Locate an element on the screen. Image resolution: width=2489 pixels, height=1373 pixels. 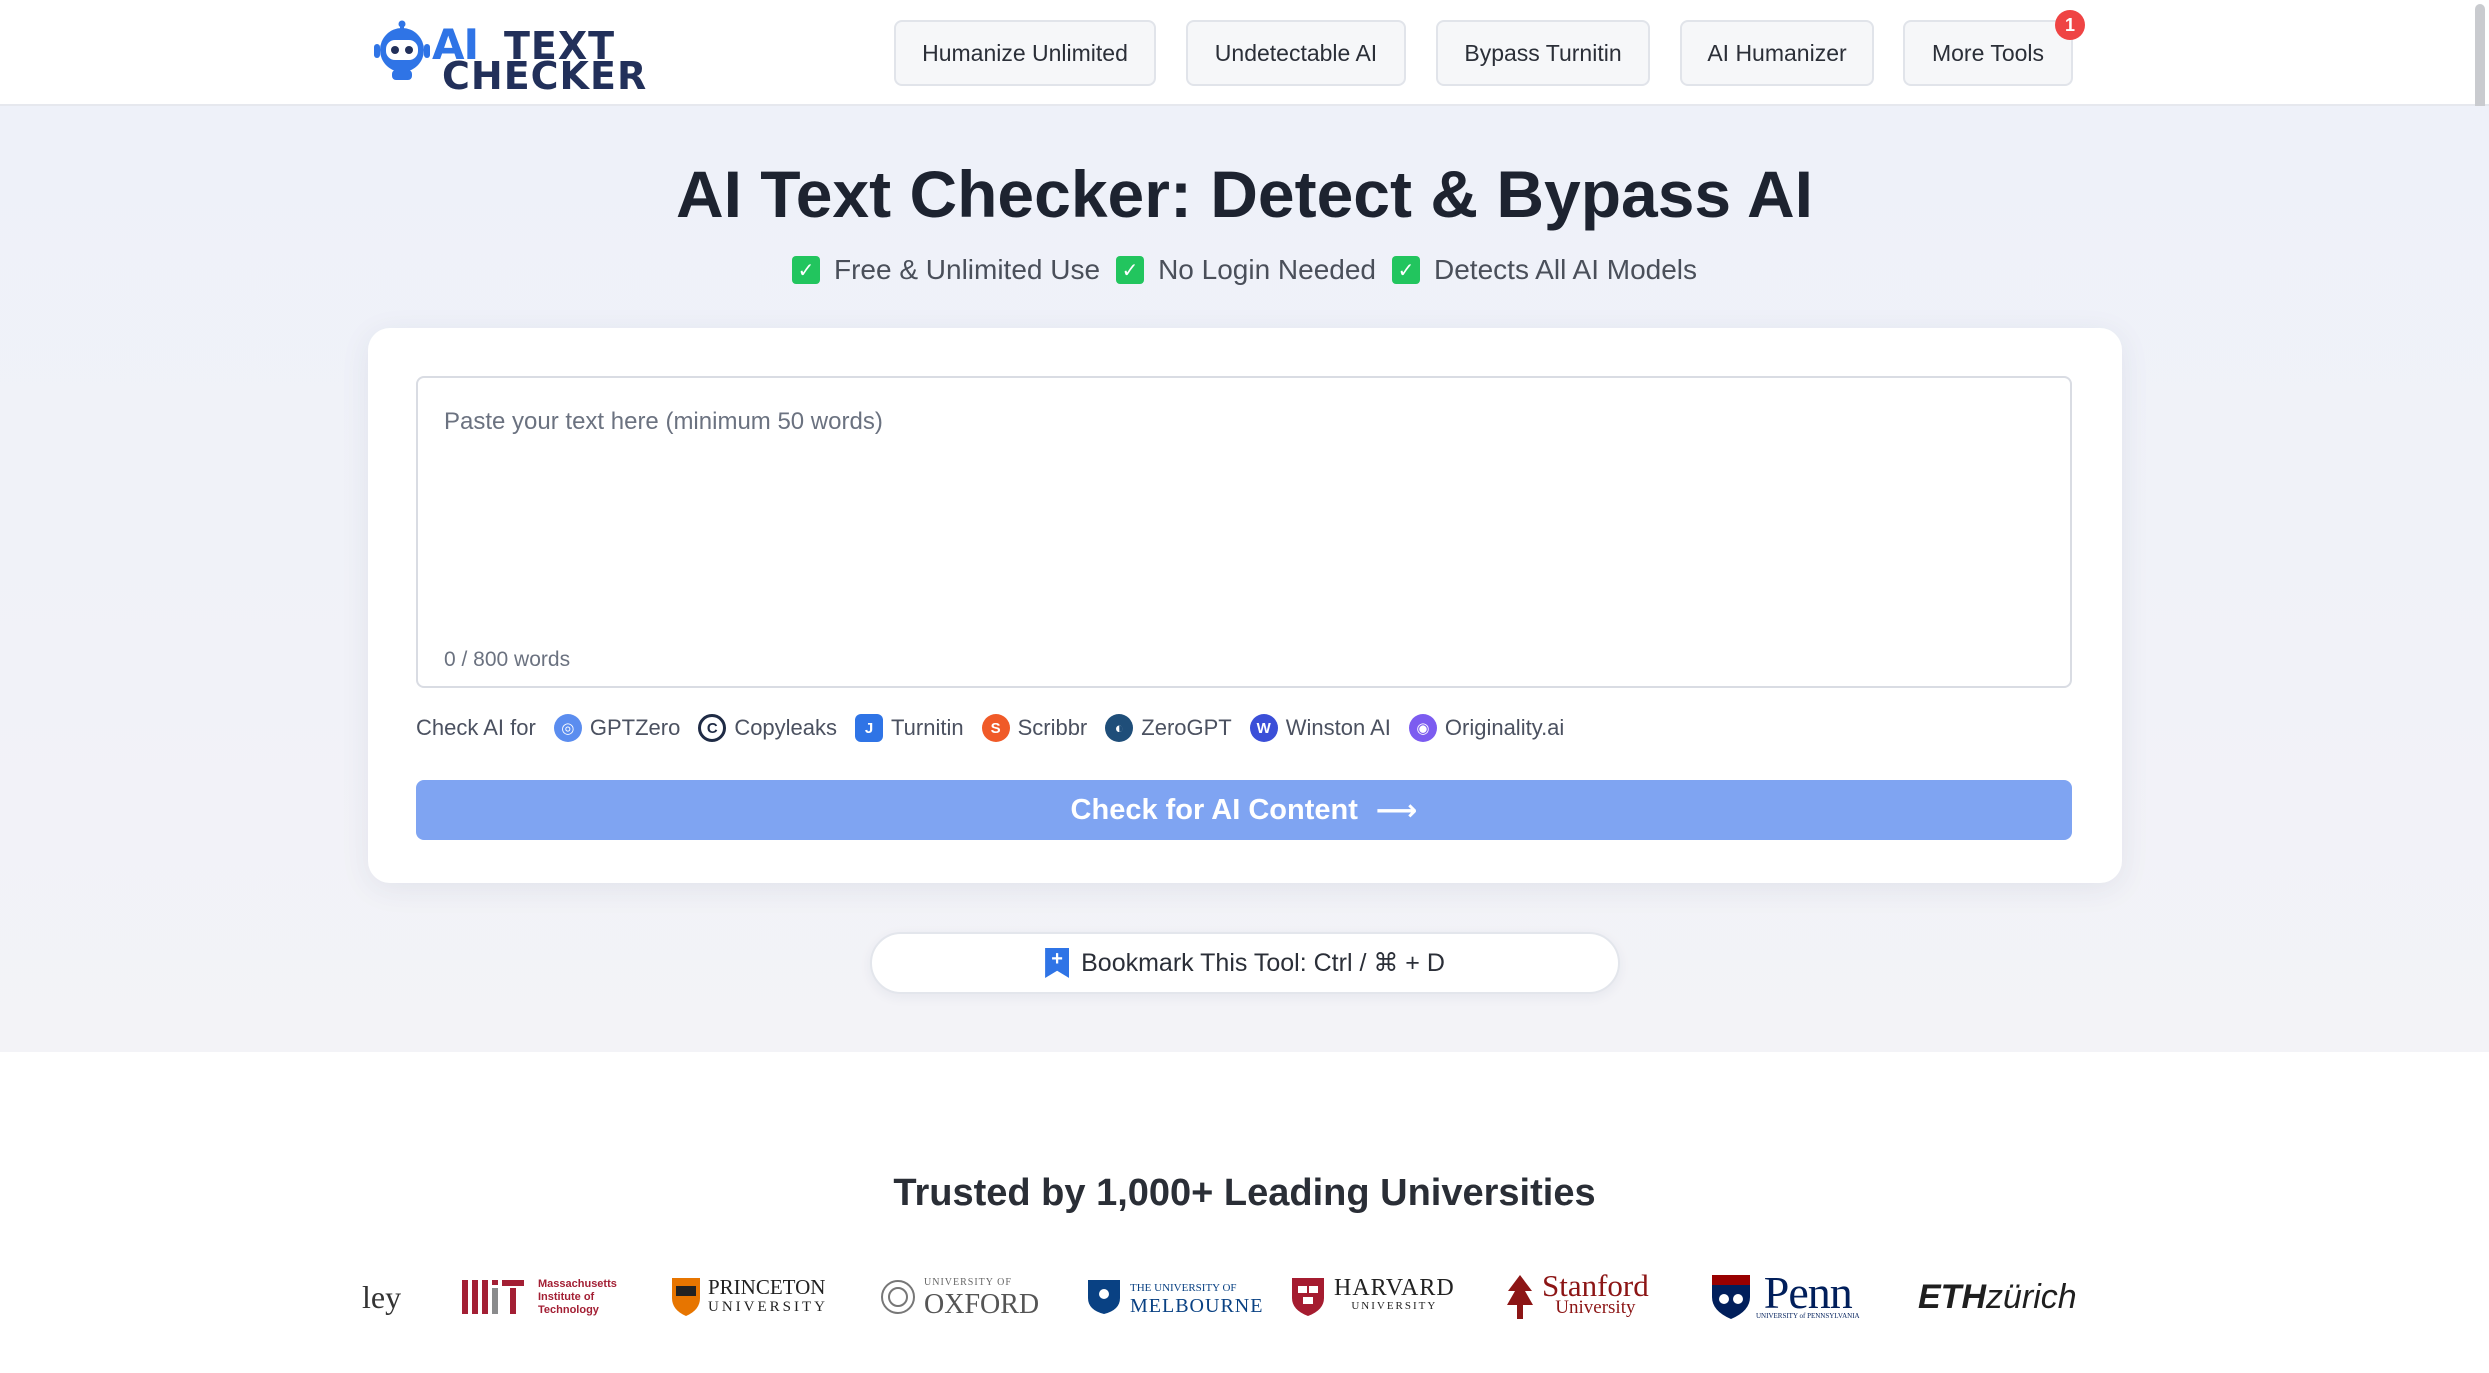
detector-copyleaks: C Copyleaks is located at coordinates (767, 728).